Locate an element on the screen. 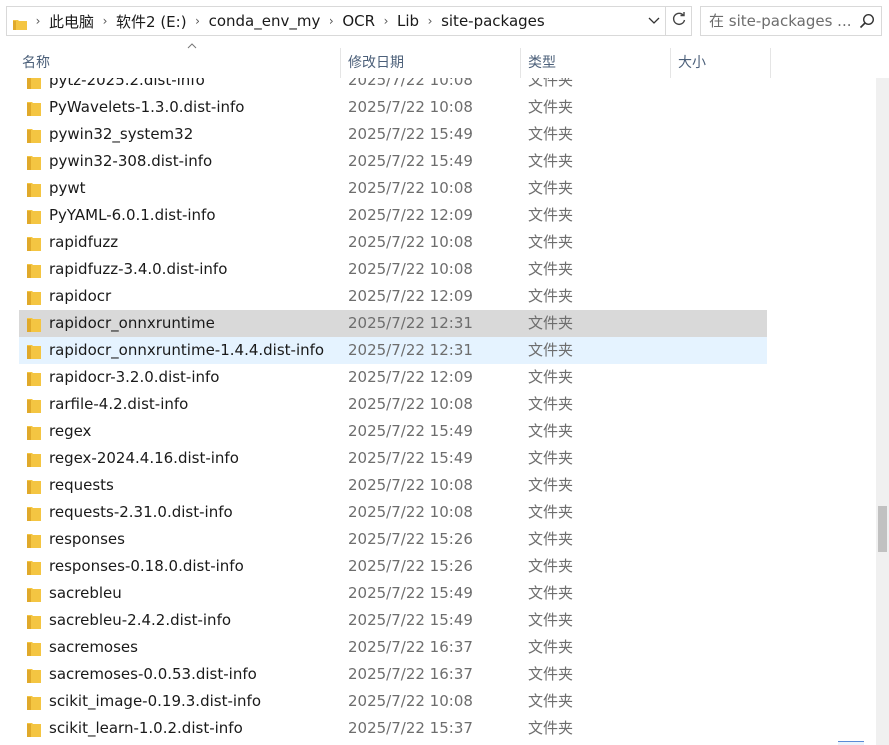 The width and height of the screenshot is (889, 745). file-name: rarfile-4.2.dist-info is located at coordinates (118, 404).